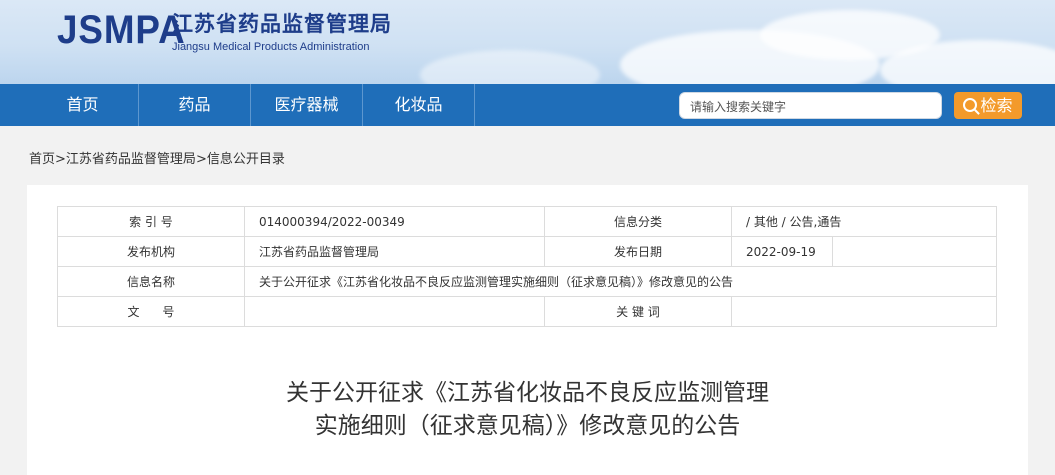 The height and width of the screenshot is (475, 1055). What do you see at coordinates (914, 251) in the screenshot?
I see `date-empty-cell` at bounding box center [914, 251].